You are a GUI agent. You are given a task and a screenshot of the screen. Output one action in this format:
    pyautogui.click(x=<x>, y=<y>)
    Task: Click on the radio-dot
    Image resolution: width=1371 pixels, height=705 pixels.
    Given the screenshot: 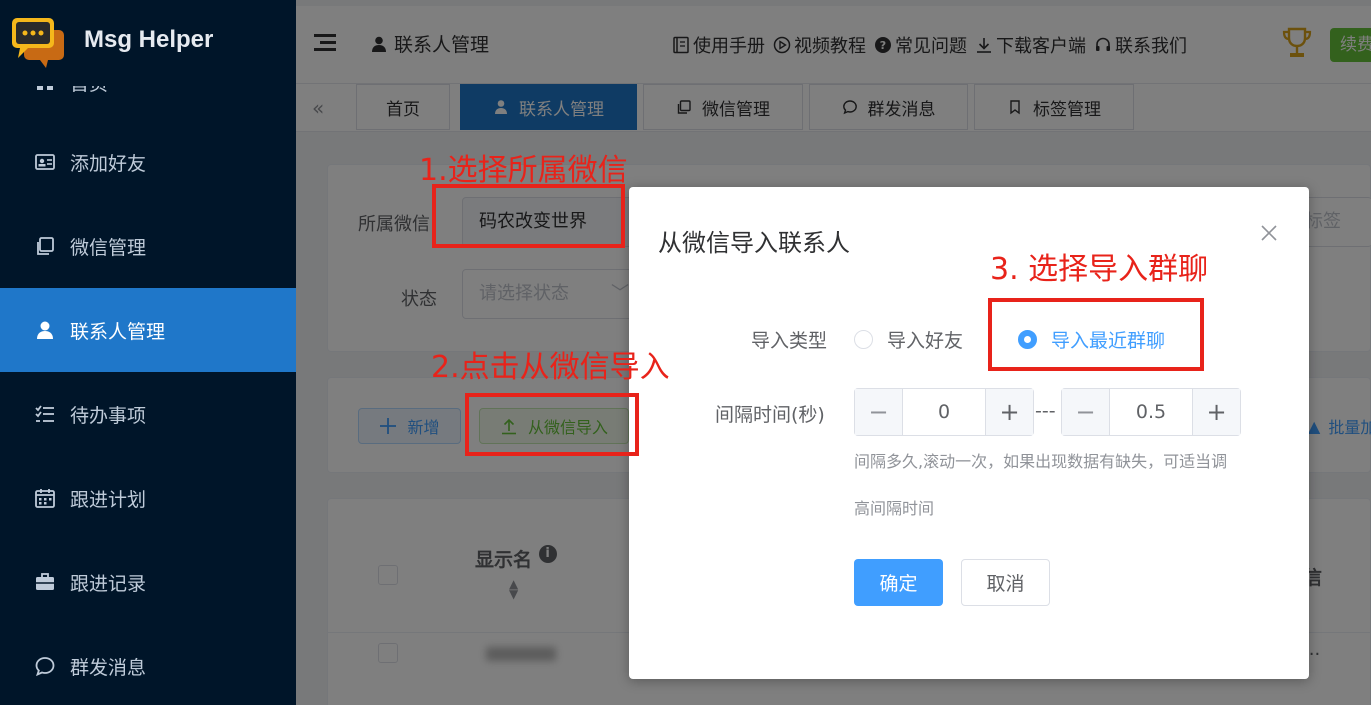 What is the action you would take?
    pyautogui.click(x=863, y=339)
    